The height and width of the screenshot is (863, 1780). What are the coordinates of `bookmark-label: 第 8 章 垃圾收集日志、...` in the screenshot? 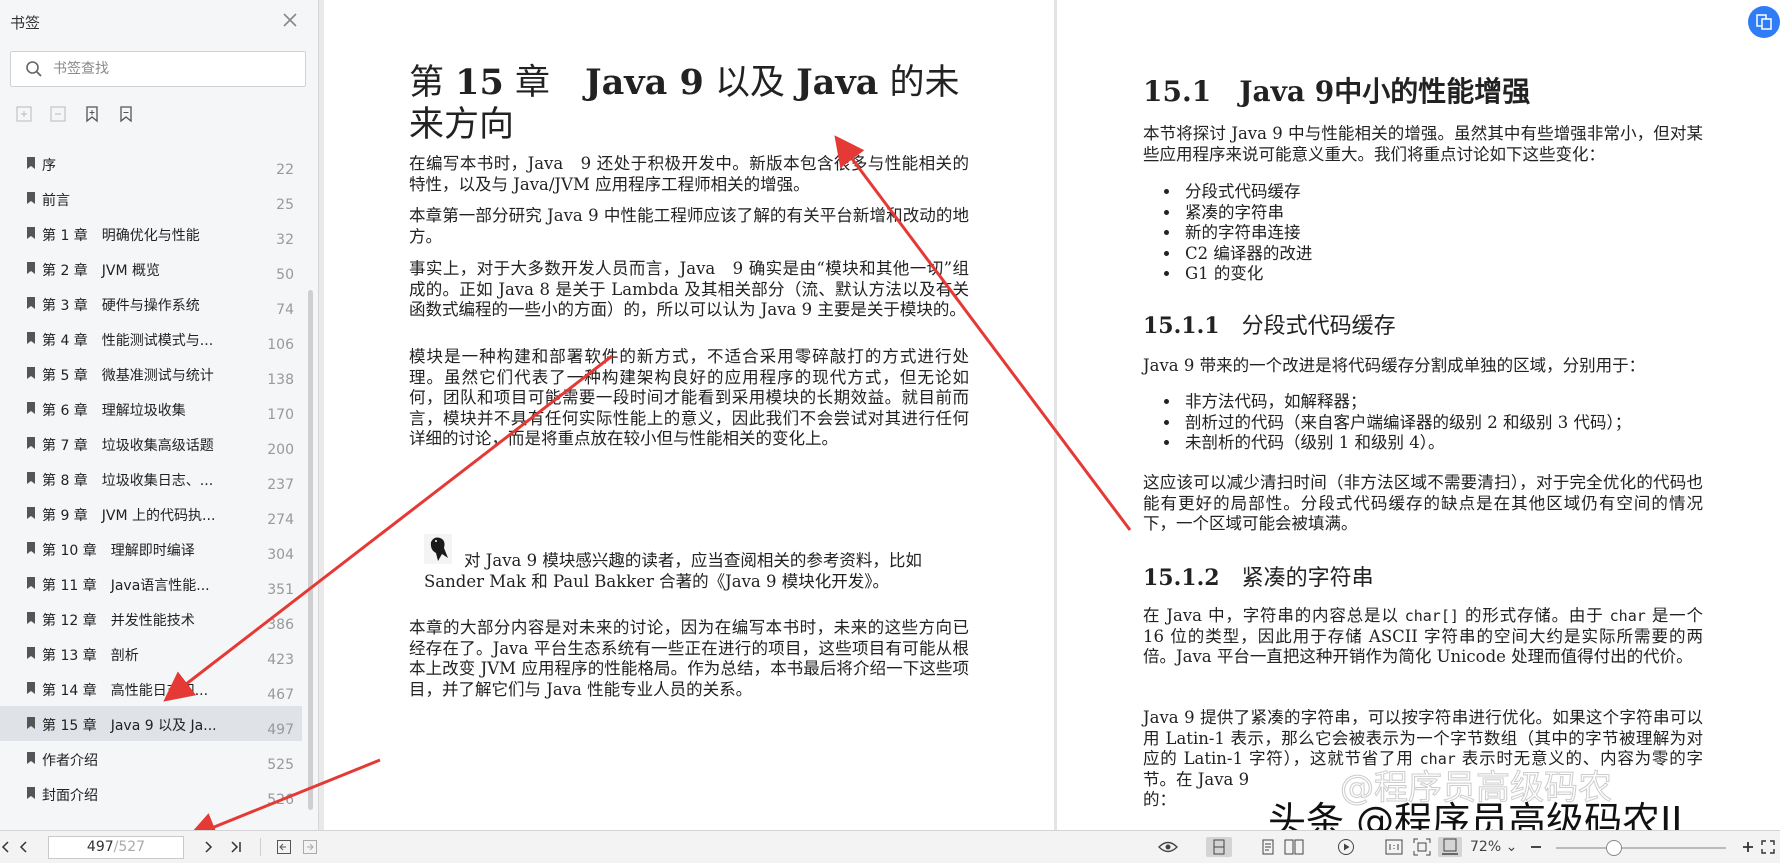 It's located at (128, 481).